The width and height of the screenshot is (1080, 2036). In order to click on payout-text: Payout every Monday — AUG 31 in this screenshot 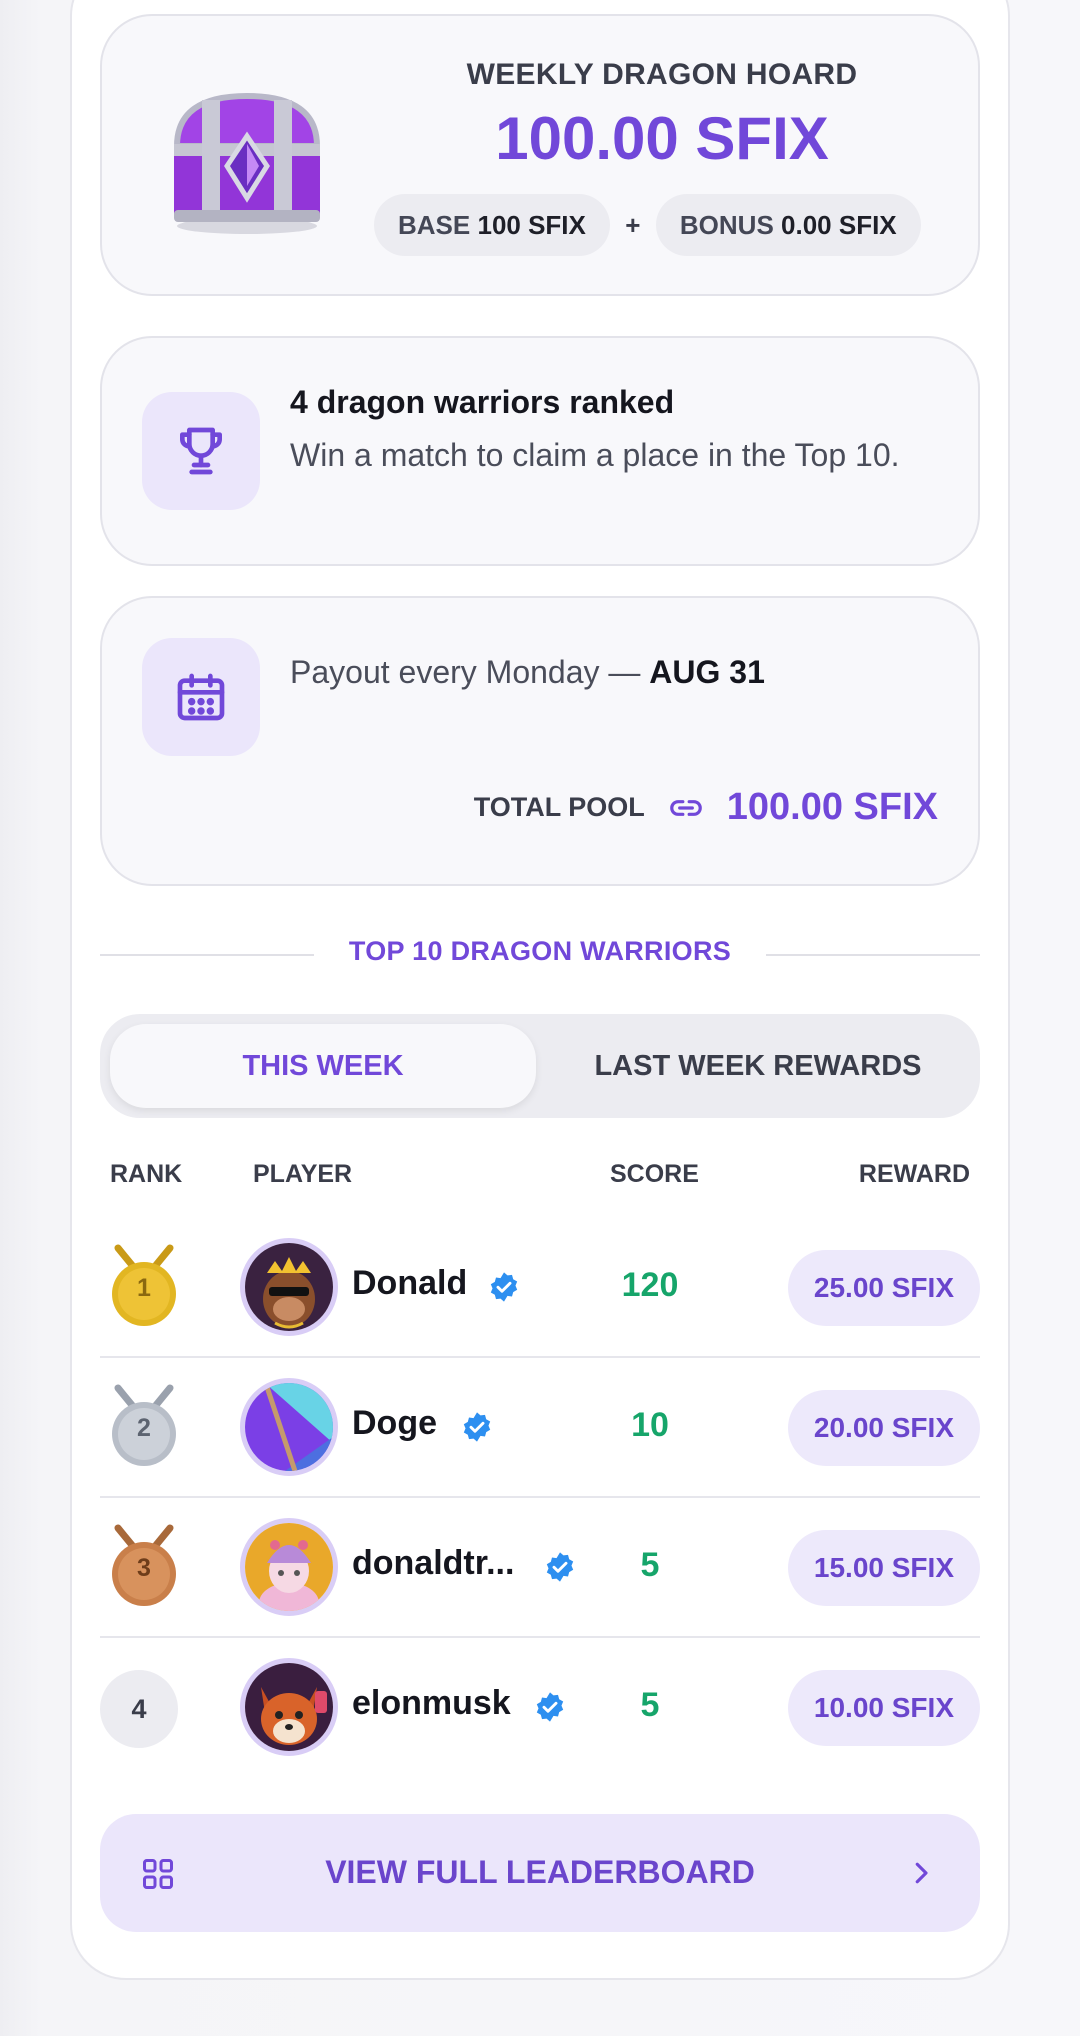, I will do `click(527, 672)`.